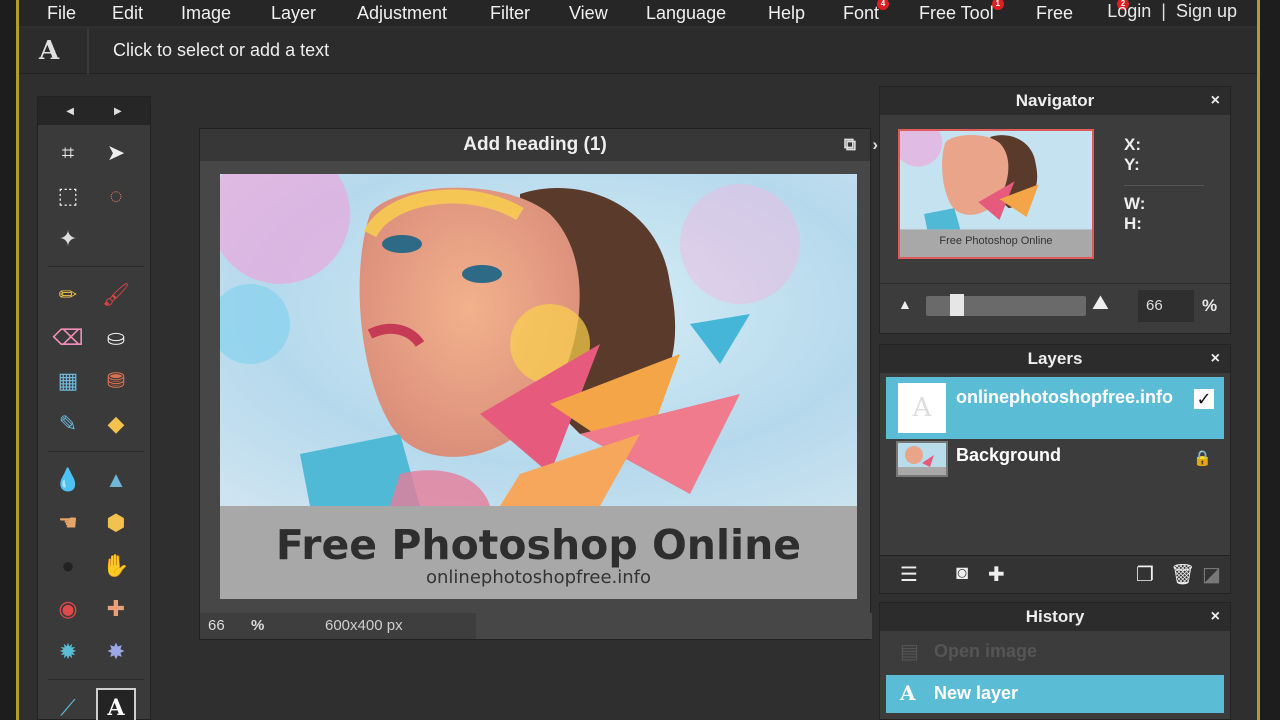  I want to click on move-tool-icon: ➤, so click(116, 153).